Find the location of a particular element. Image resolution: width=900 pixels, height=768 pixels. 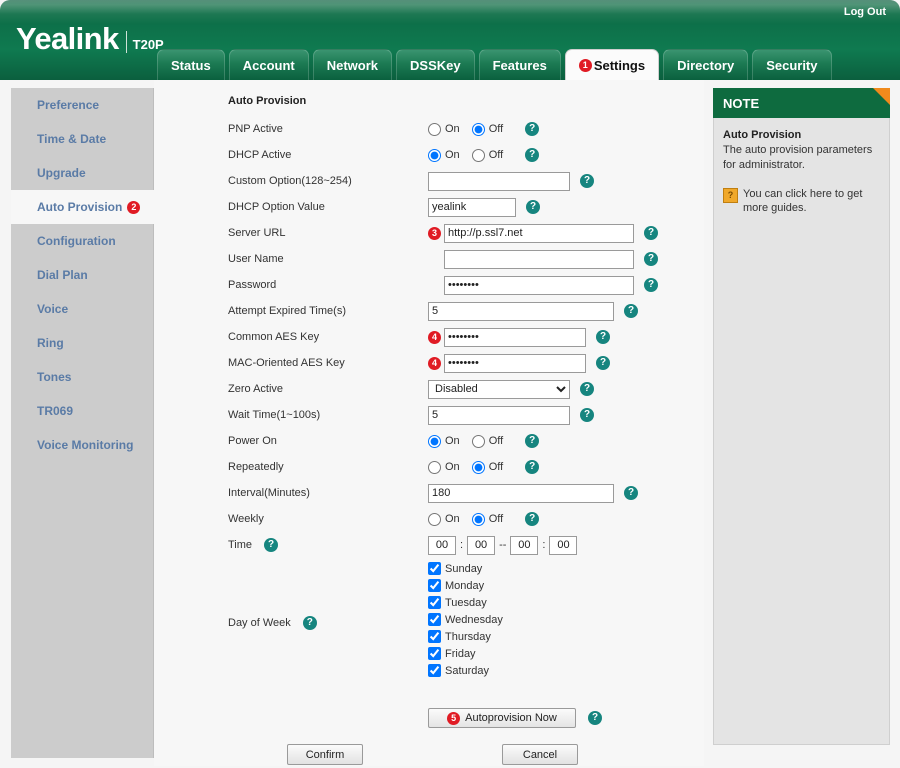

checkbox-wednesday is located at coordinates (434, 619).